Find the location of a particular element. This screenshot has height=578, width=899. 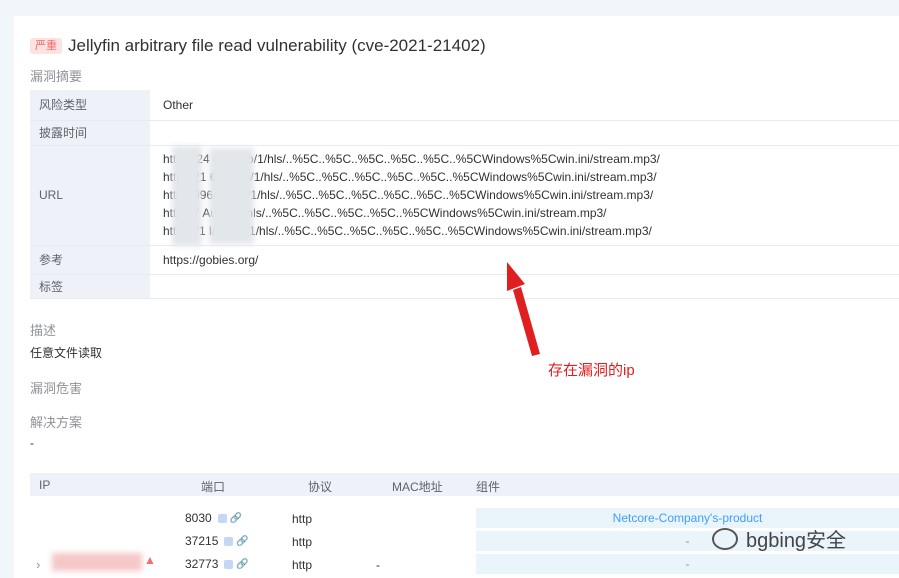

info-row-disclosure: 披露时间 is located at coordinates (464, 133).